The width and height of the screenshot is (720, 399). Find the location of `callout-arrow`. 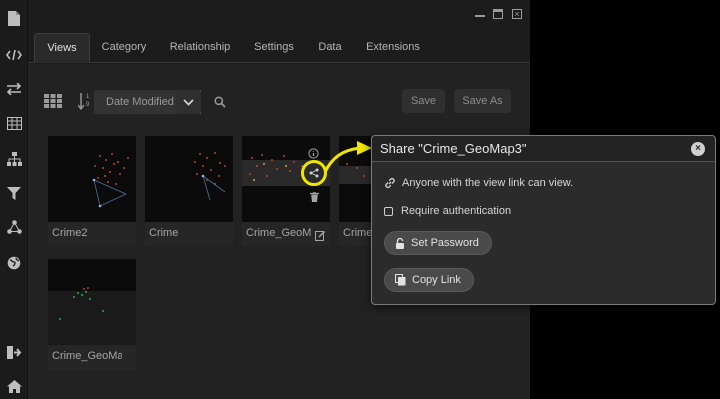

callout-arrow is located at coordinates (347, 157).